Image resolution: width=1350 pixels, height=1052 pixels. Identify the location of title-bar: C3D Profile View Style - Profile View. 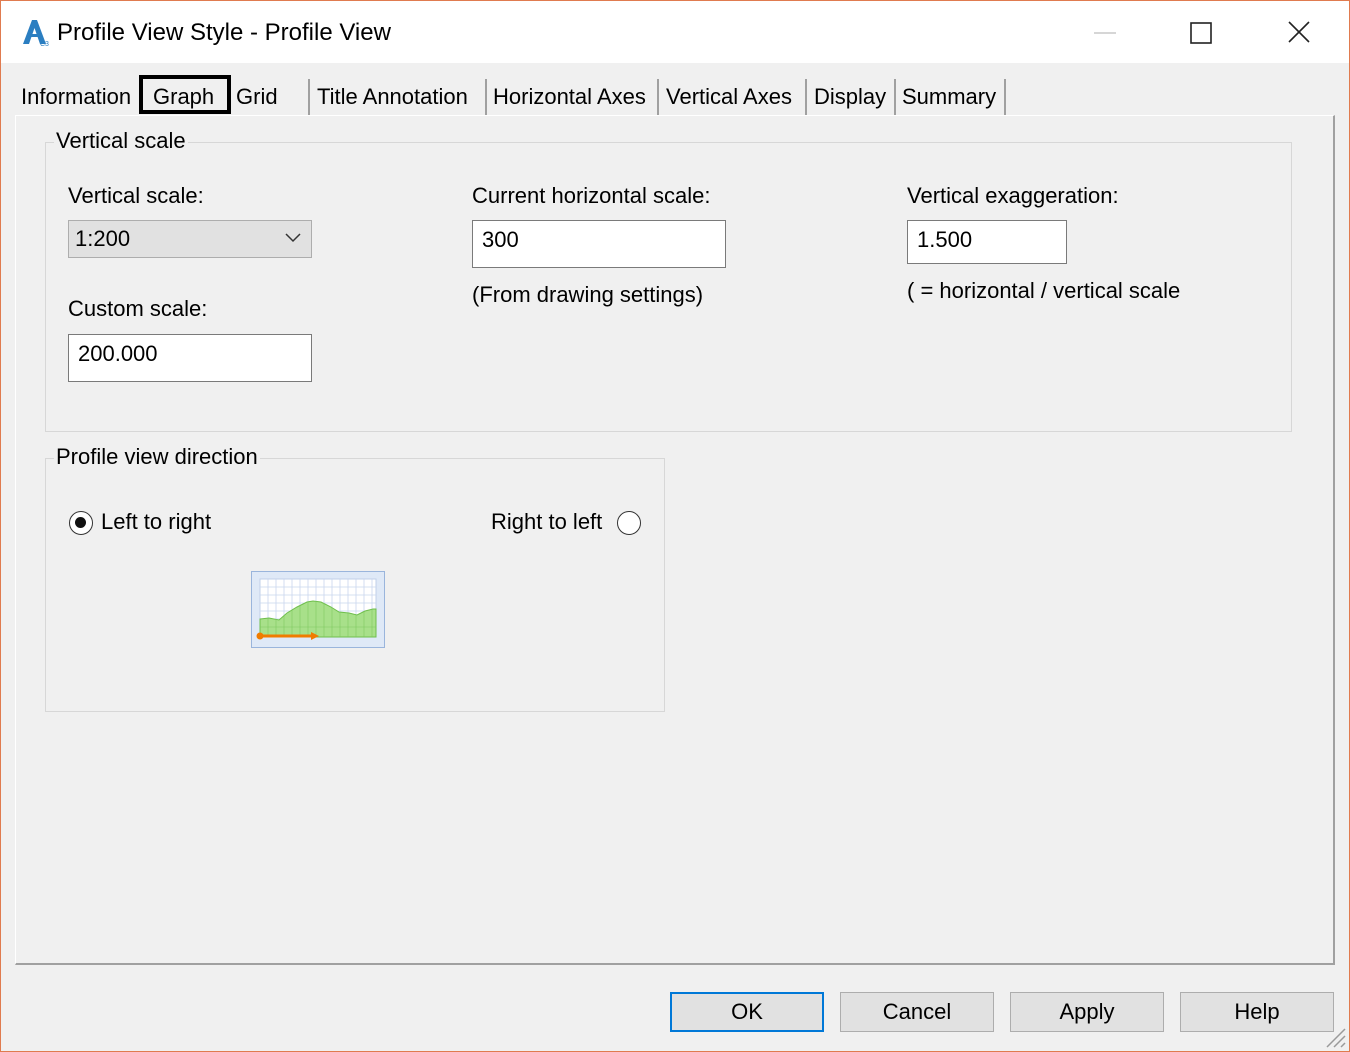
(675, 32).